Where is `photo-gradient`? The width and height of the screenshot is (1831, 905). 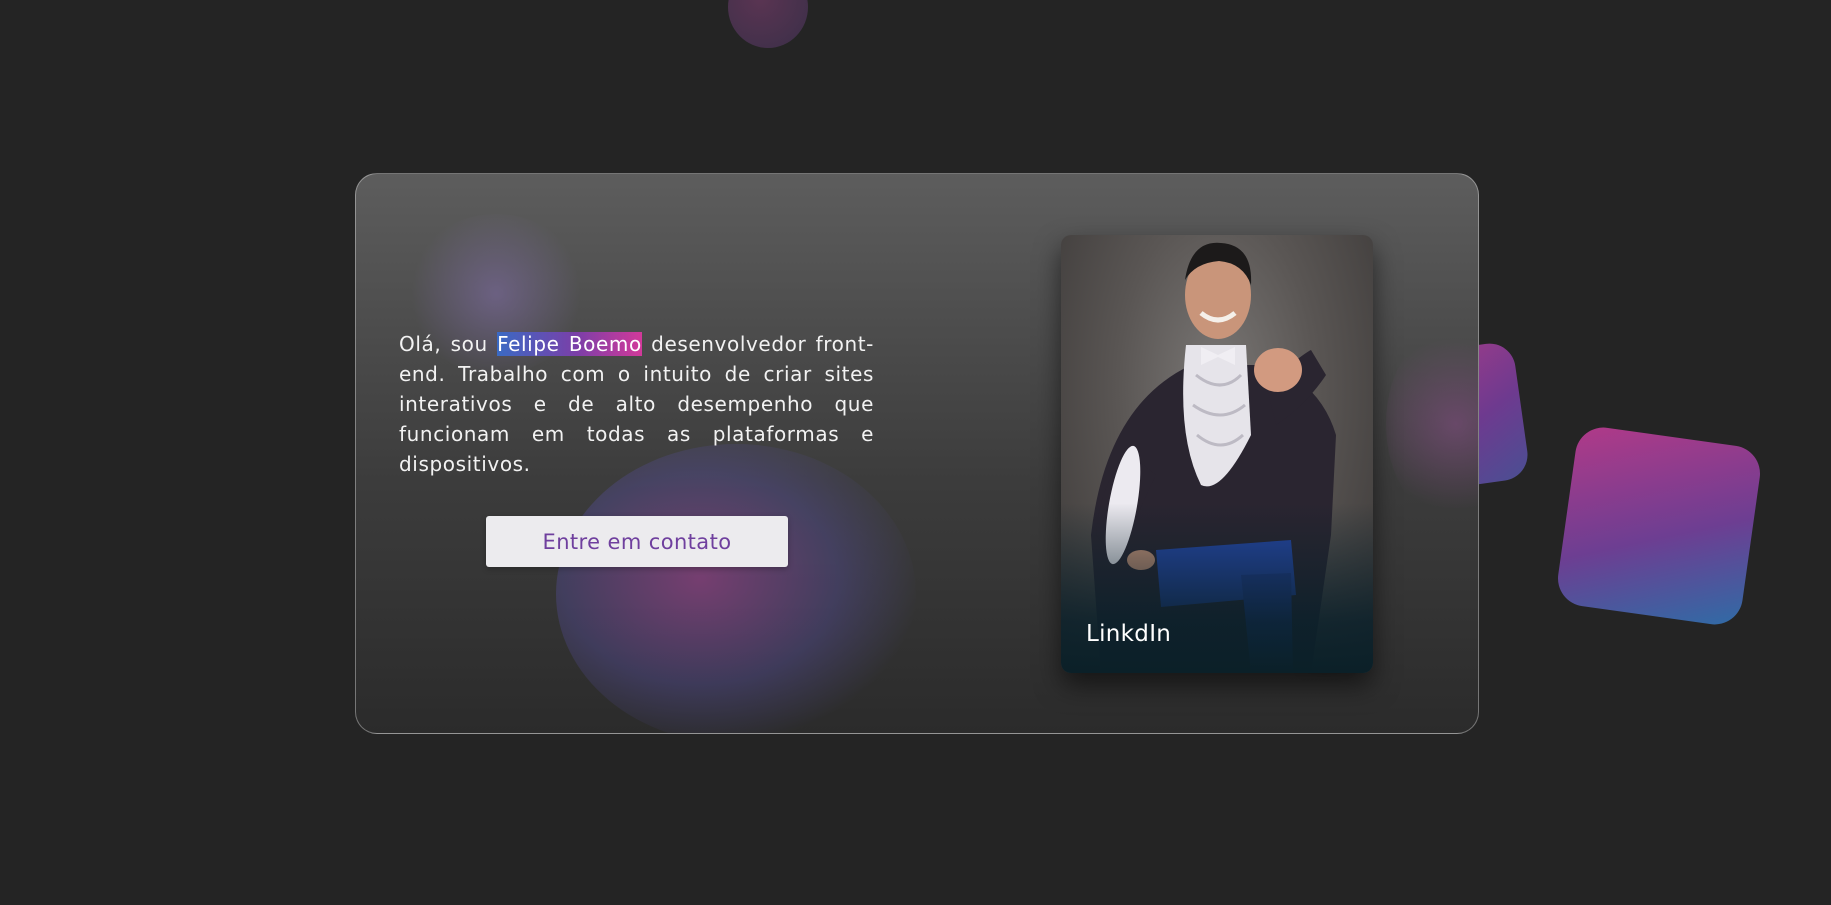
photo-gradient is located at coordinates (1217, 588).